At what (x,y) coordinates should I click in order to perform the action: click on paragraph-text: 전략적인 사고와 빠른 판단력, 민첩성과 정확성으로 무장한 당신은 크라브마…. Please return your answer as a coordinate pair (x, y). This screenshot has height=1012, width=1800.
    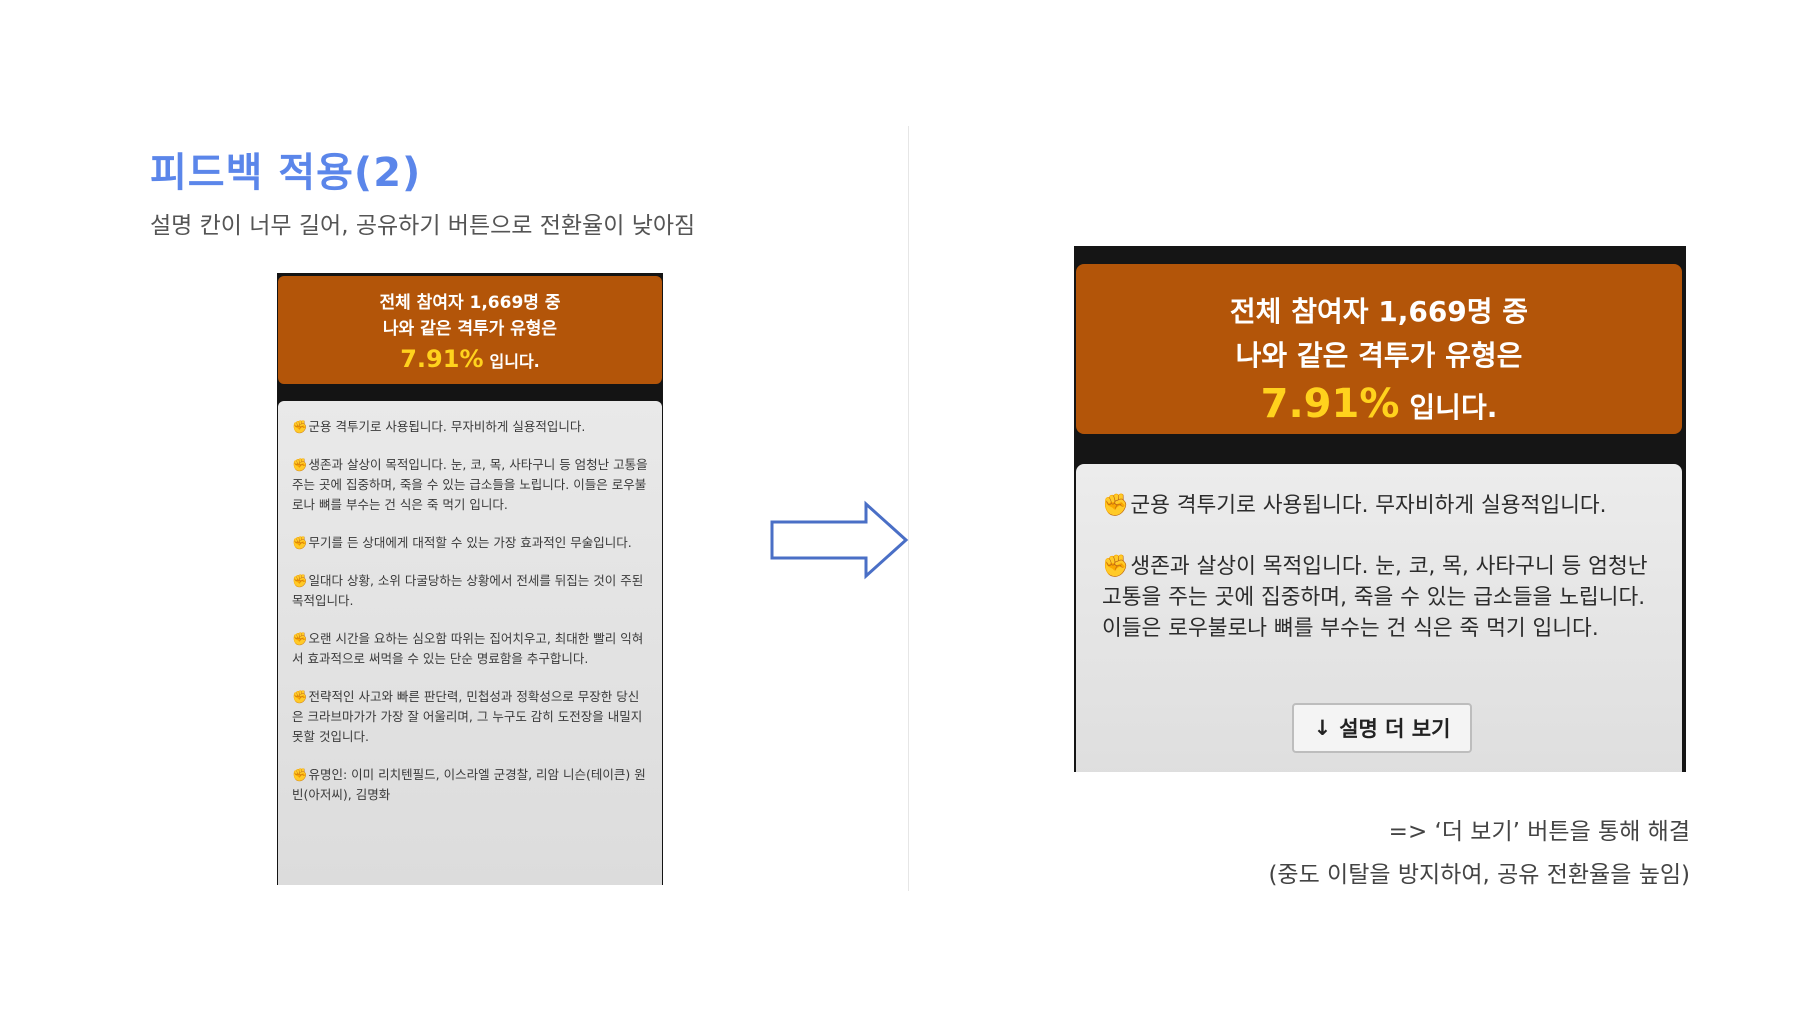
    Looking at the image, I should click on (467, 716).